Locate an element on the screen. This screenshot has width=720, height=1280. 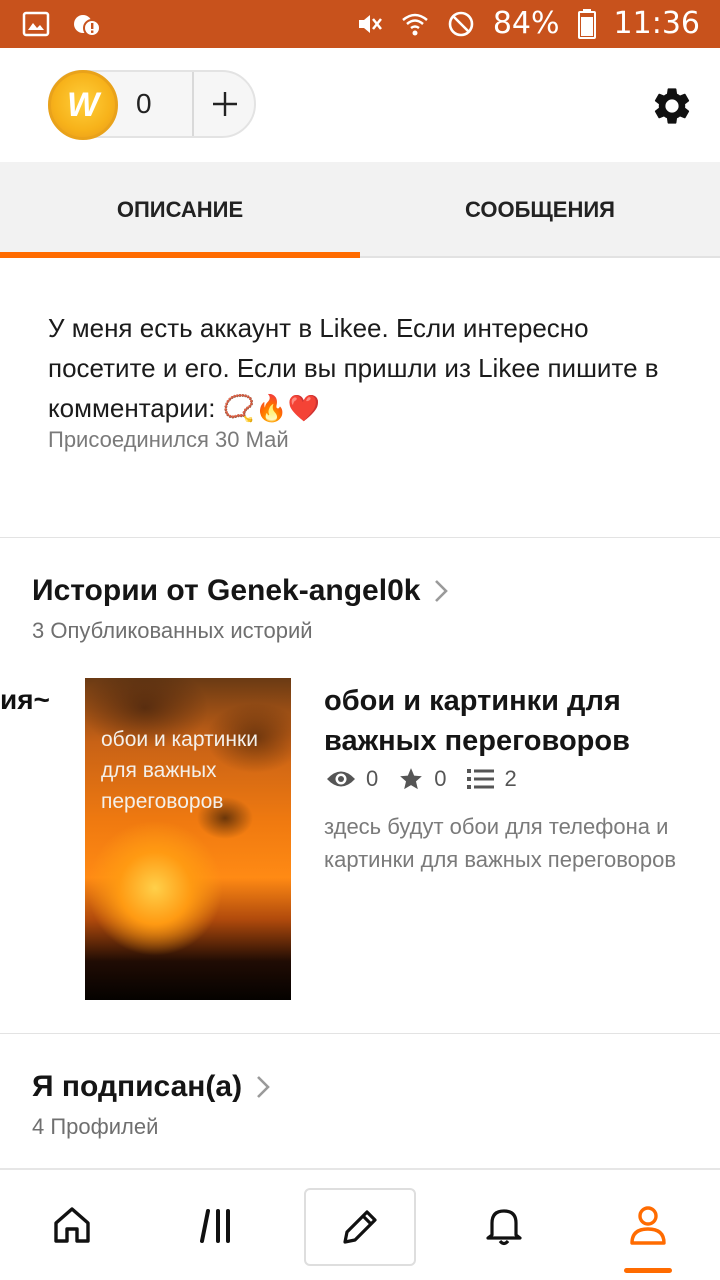
joined-date: Присоединился 30 Май is located at coordinates (168, 439).